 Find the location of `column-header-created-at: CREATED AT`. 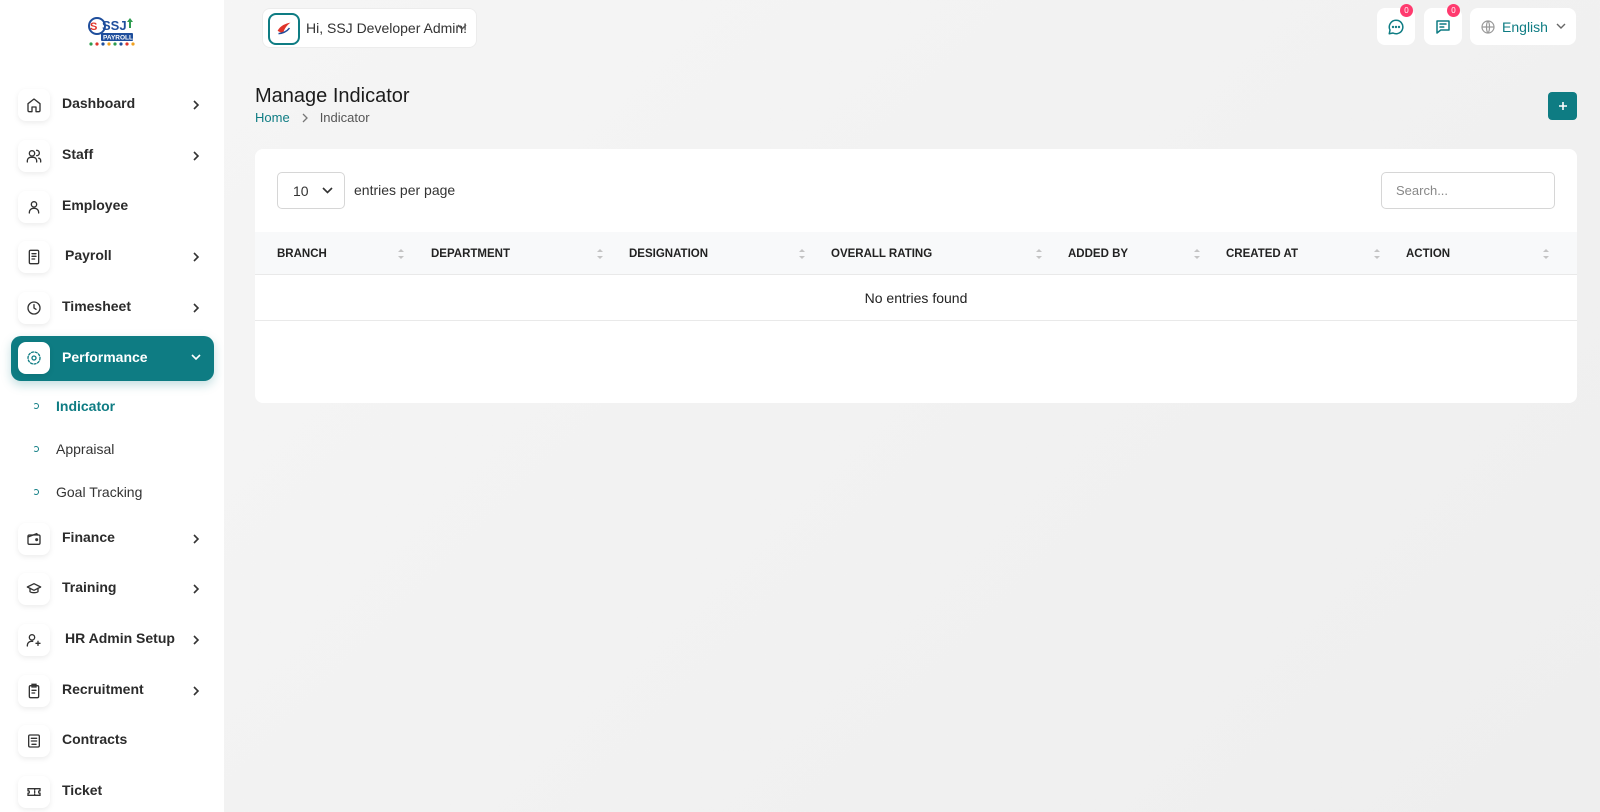

column-header-created-at: CREATED AT is located at coordinates (1296, 253).